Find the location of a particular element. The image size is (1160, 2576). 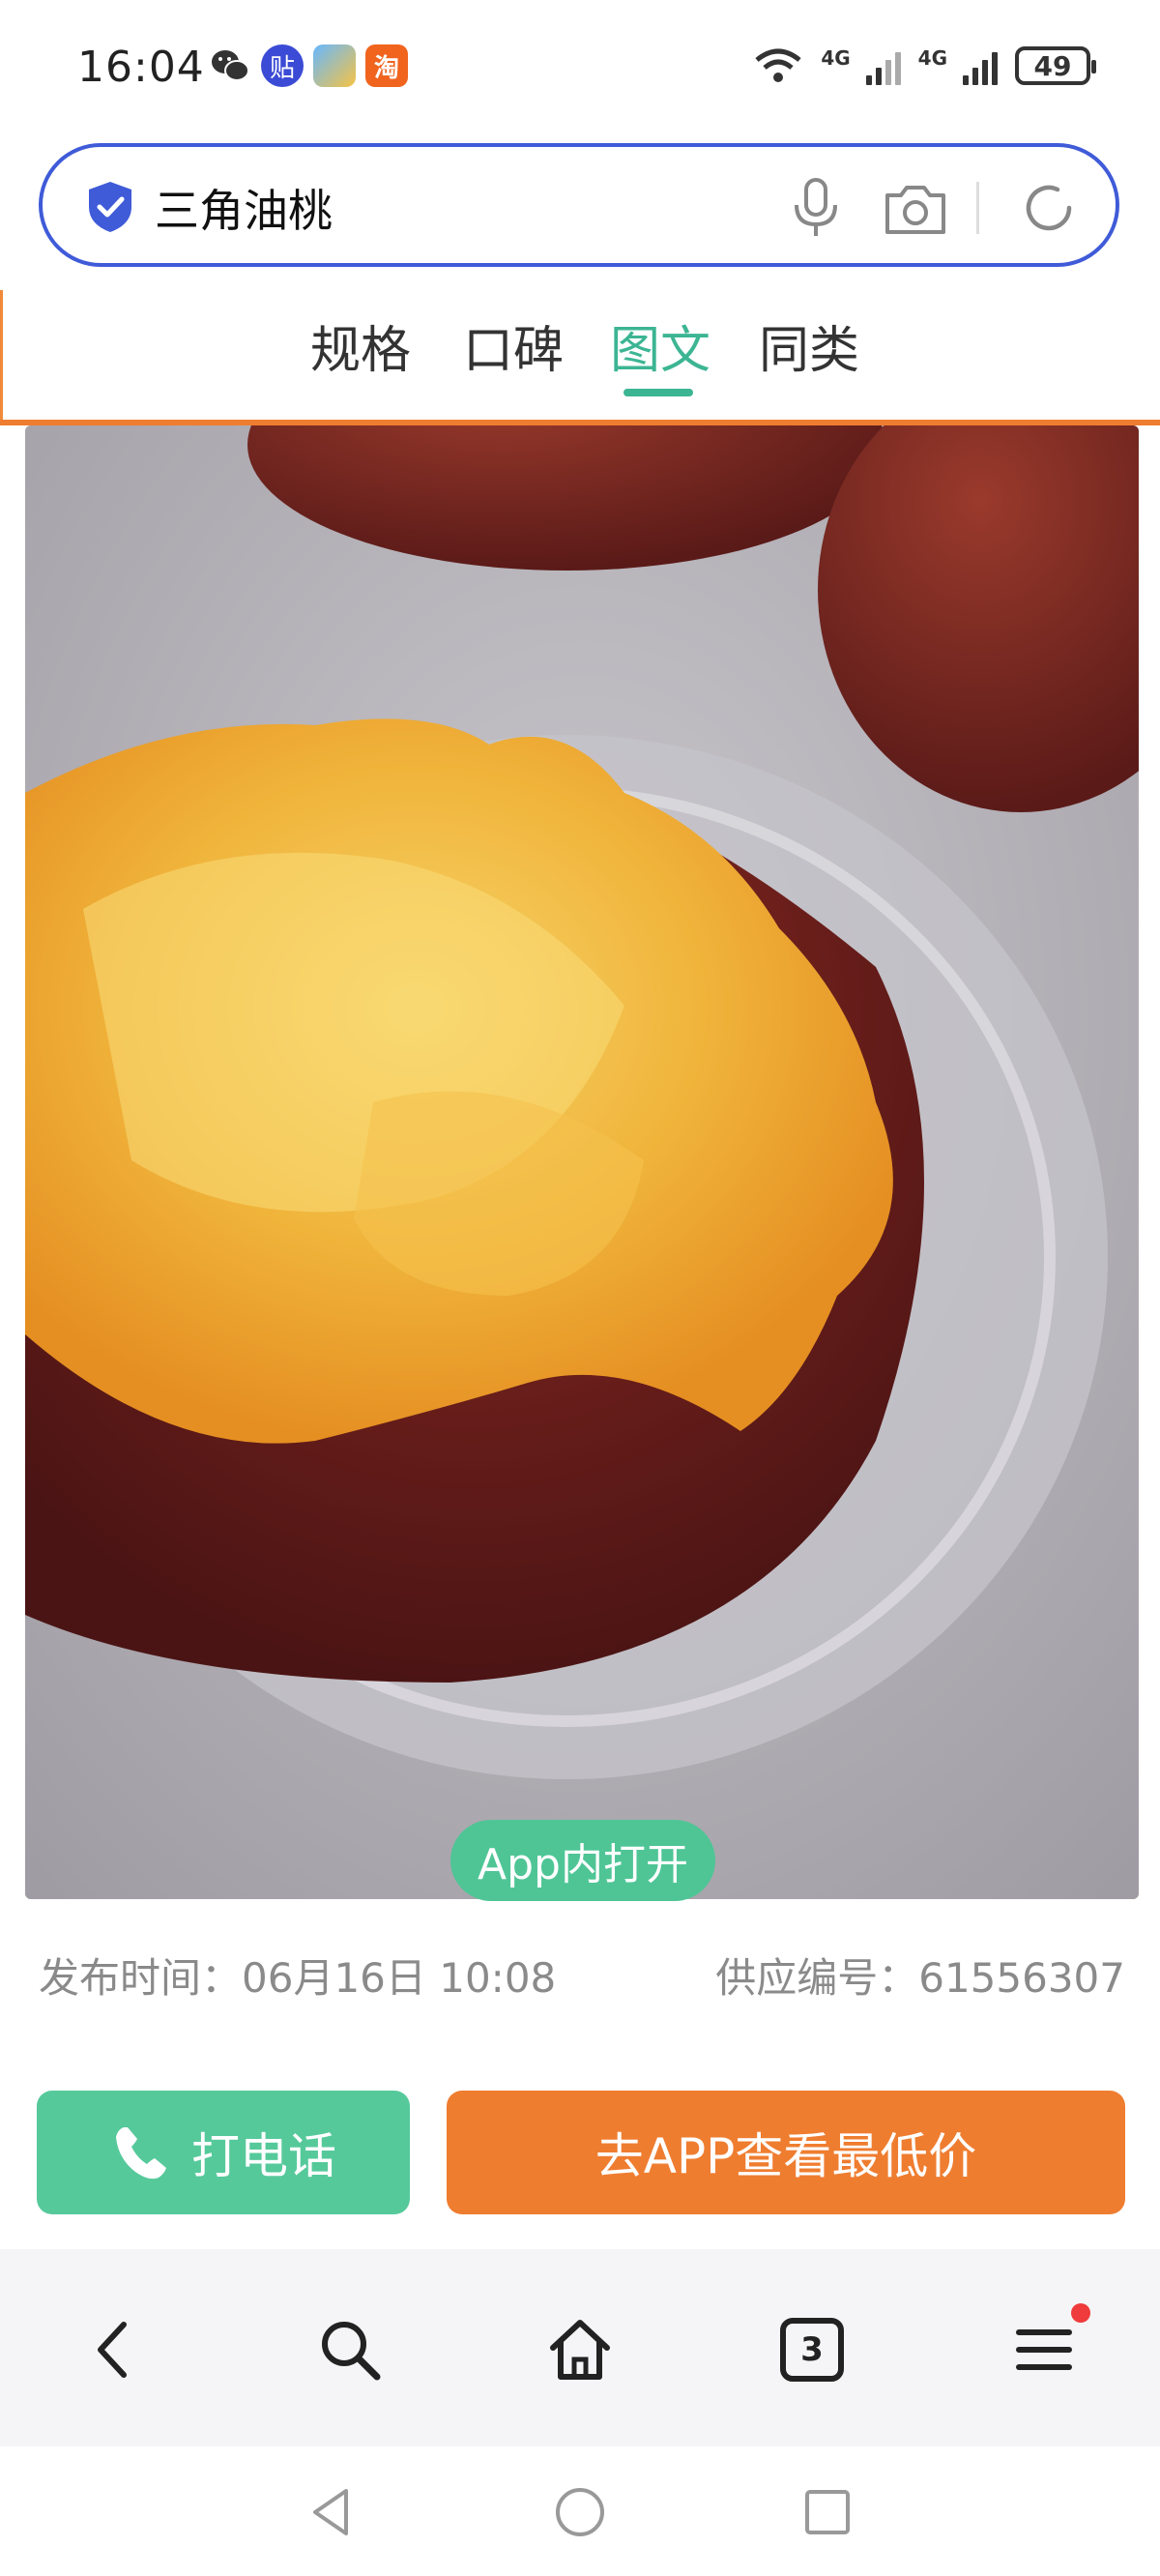

call-button-label: 打电话 is located at coordinates (263, 2156).